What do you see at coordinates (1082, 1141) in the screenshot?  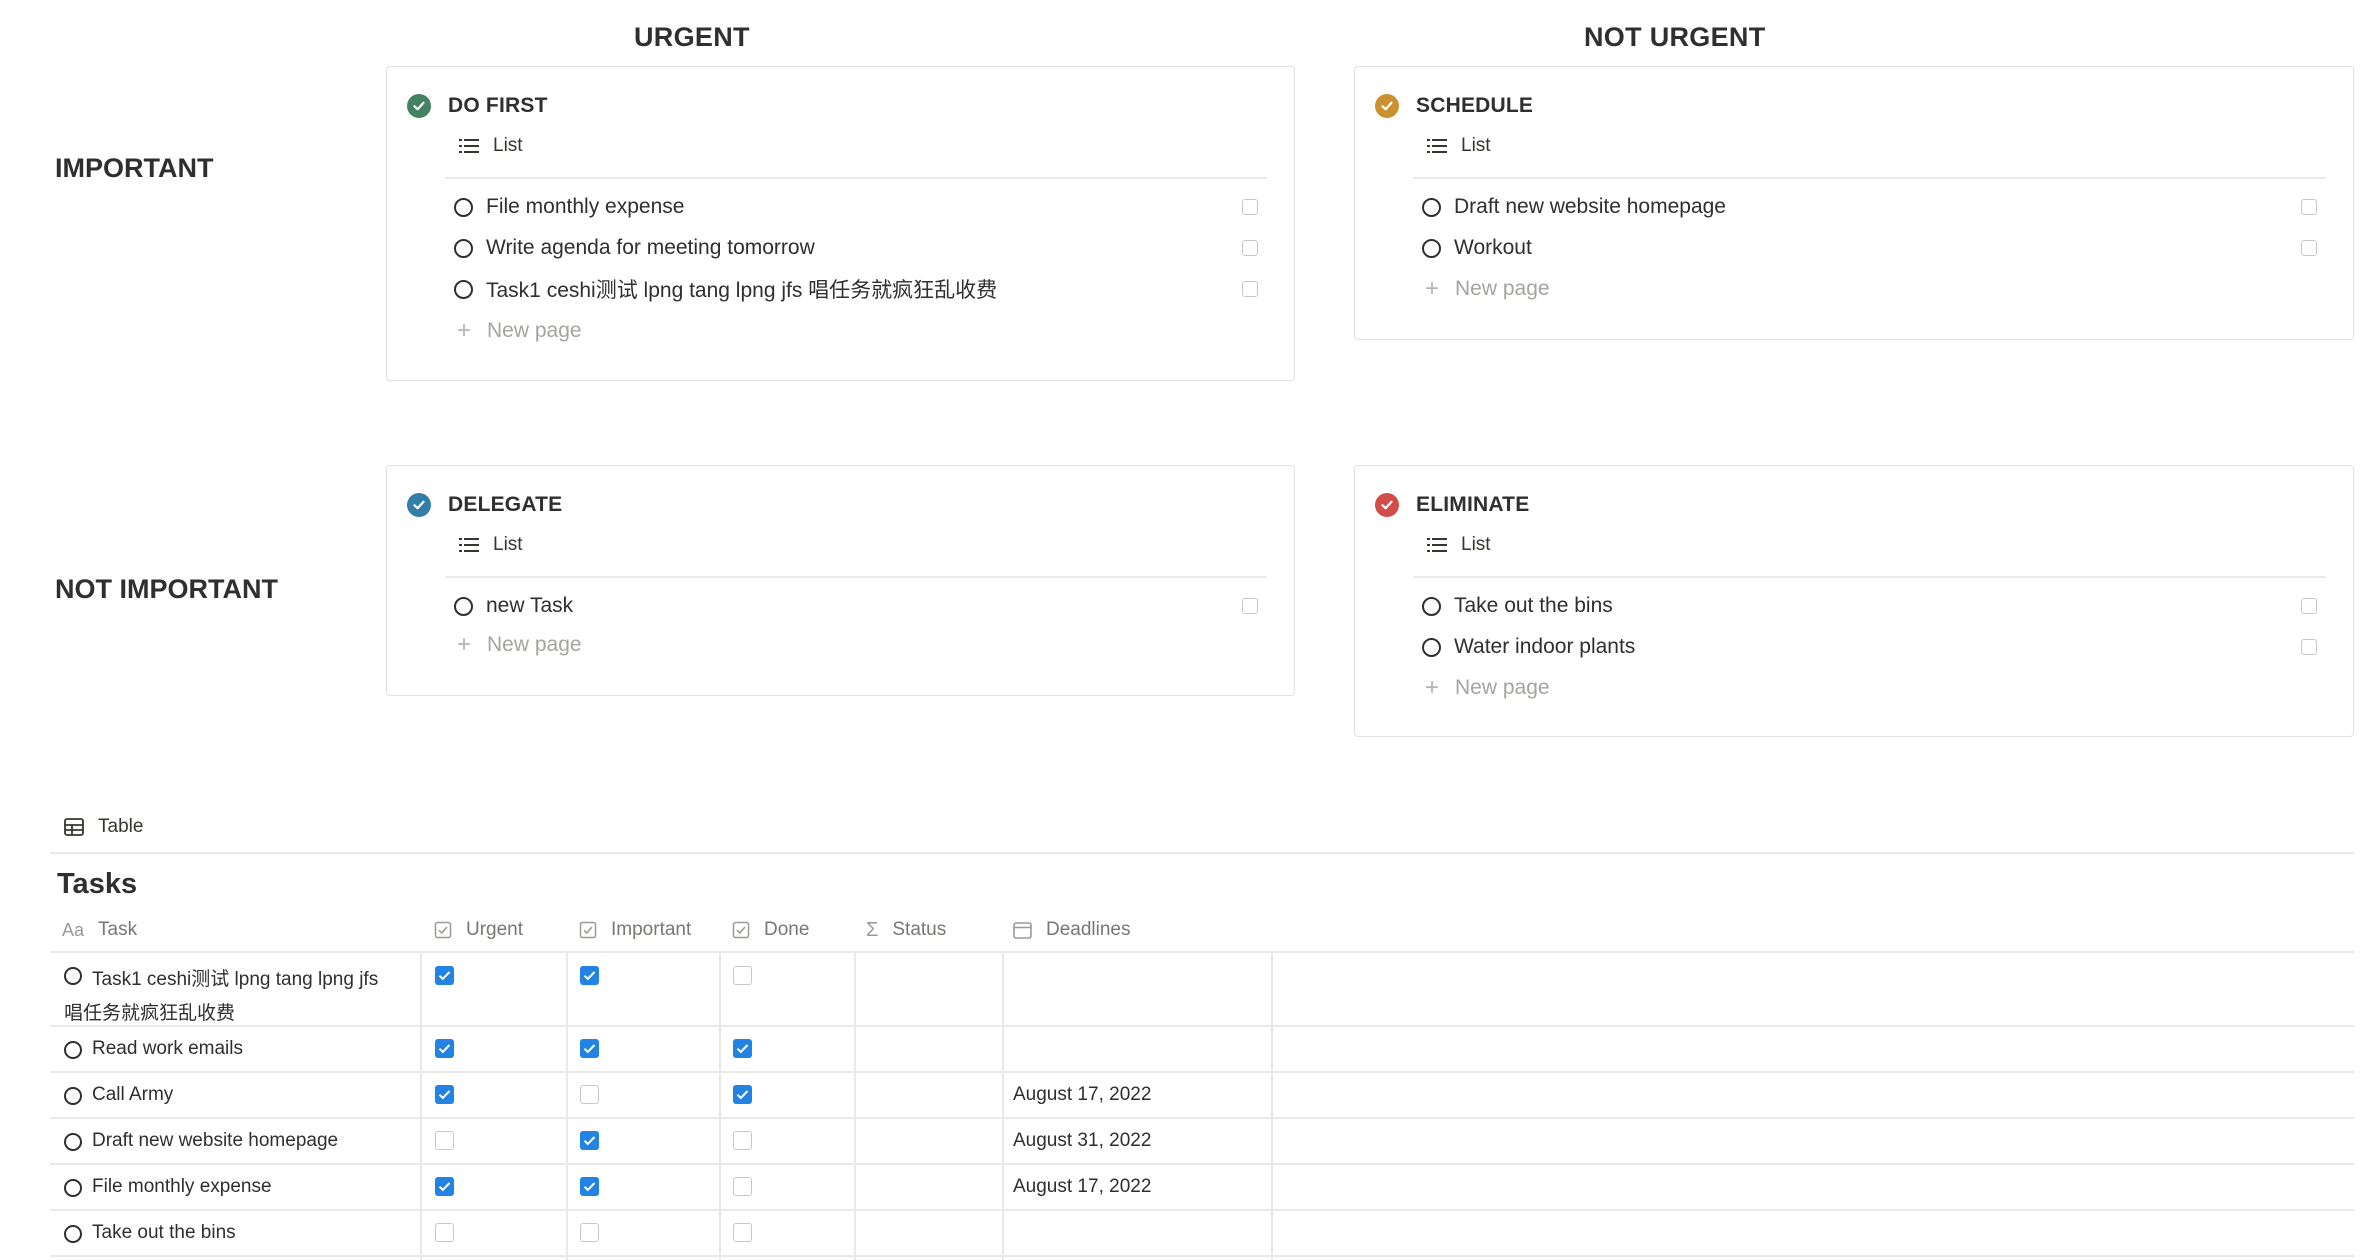 I see `deadline-value: August 31, 2022` at bounding box center [1082, 1141].